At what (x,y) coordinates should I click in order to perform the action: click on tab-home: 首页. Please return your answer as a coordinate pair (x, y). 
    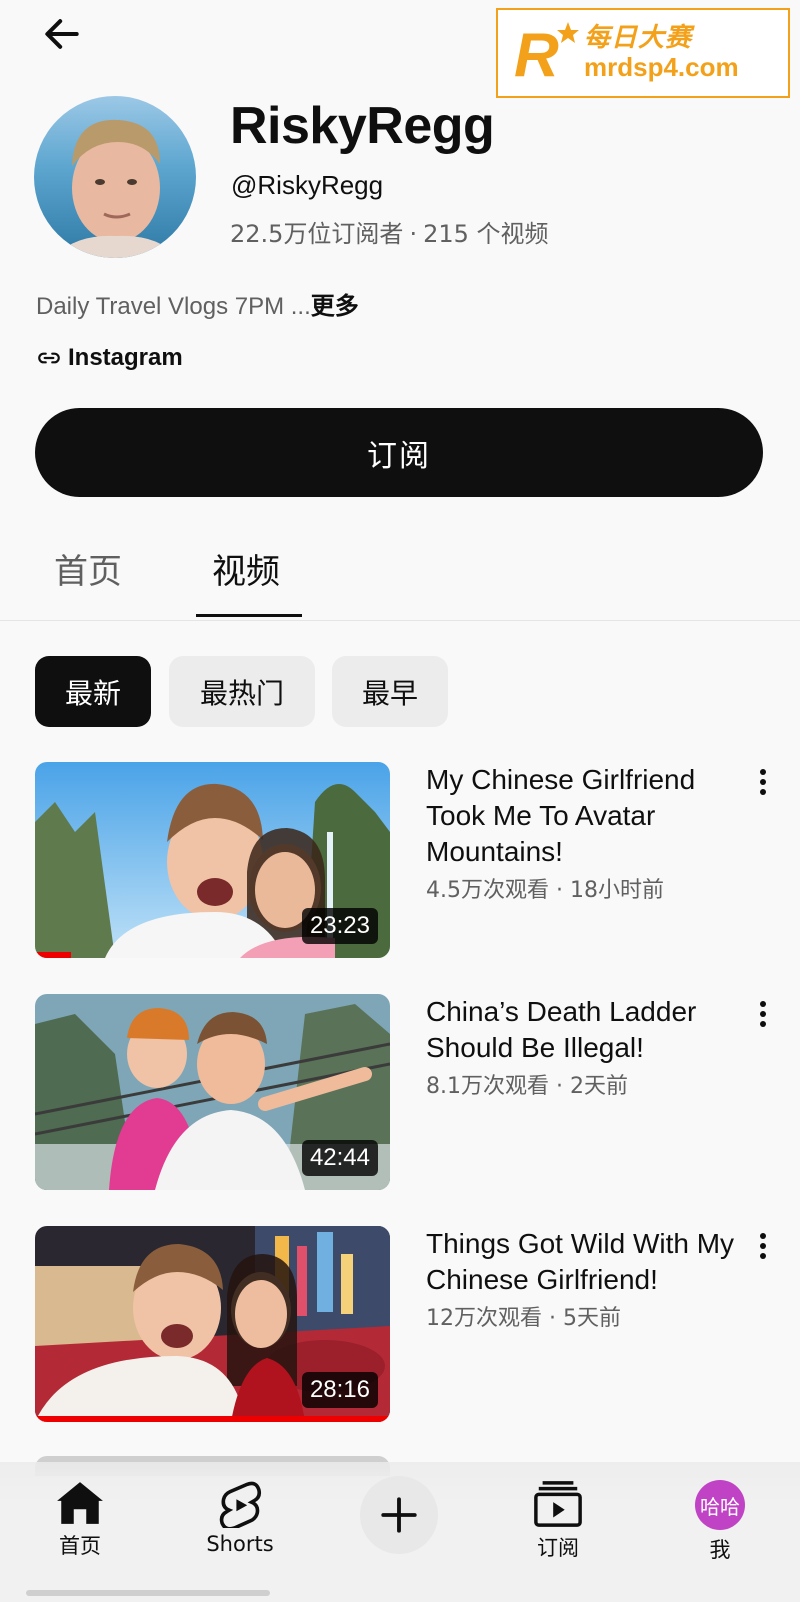
    Looking at the image, I should click on (88, 568).